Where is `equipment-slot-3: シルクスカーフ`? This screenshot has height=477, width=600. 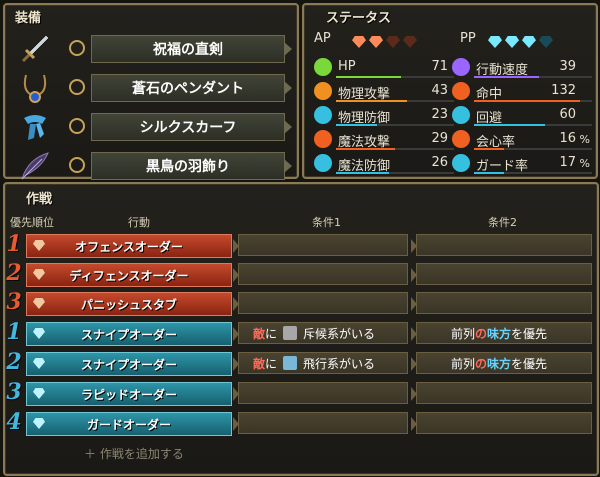 equipment-slot-3: シルクスカーフ is located at coordinates (153, 127).